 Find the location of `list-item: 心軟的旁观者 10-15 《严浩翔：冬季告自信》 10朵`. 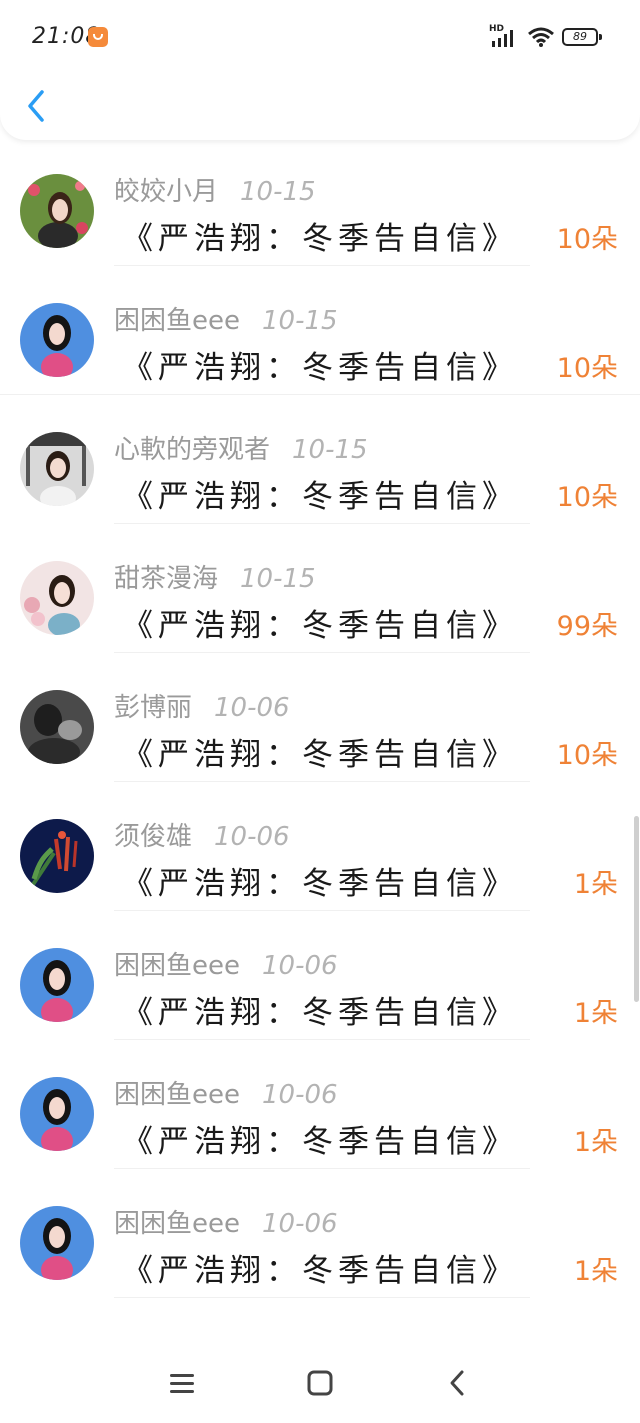

list-item: 心軟的旁观者 10-15 《严浩翔：冬季告自信》 10朵 is located at coordinates (320, 459).